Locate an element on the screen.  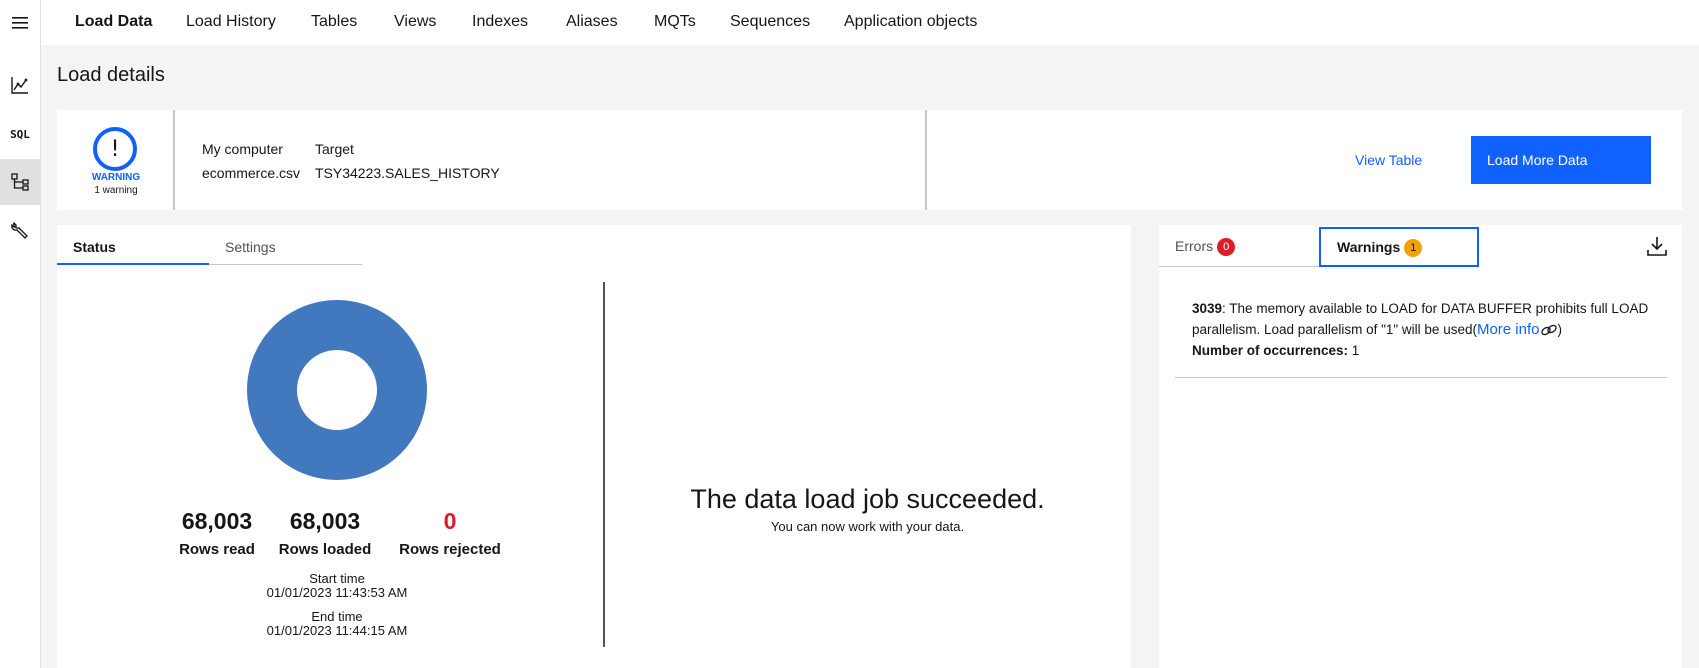
tab-errors: Errors 0 is located at coordinates (1239, 247).